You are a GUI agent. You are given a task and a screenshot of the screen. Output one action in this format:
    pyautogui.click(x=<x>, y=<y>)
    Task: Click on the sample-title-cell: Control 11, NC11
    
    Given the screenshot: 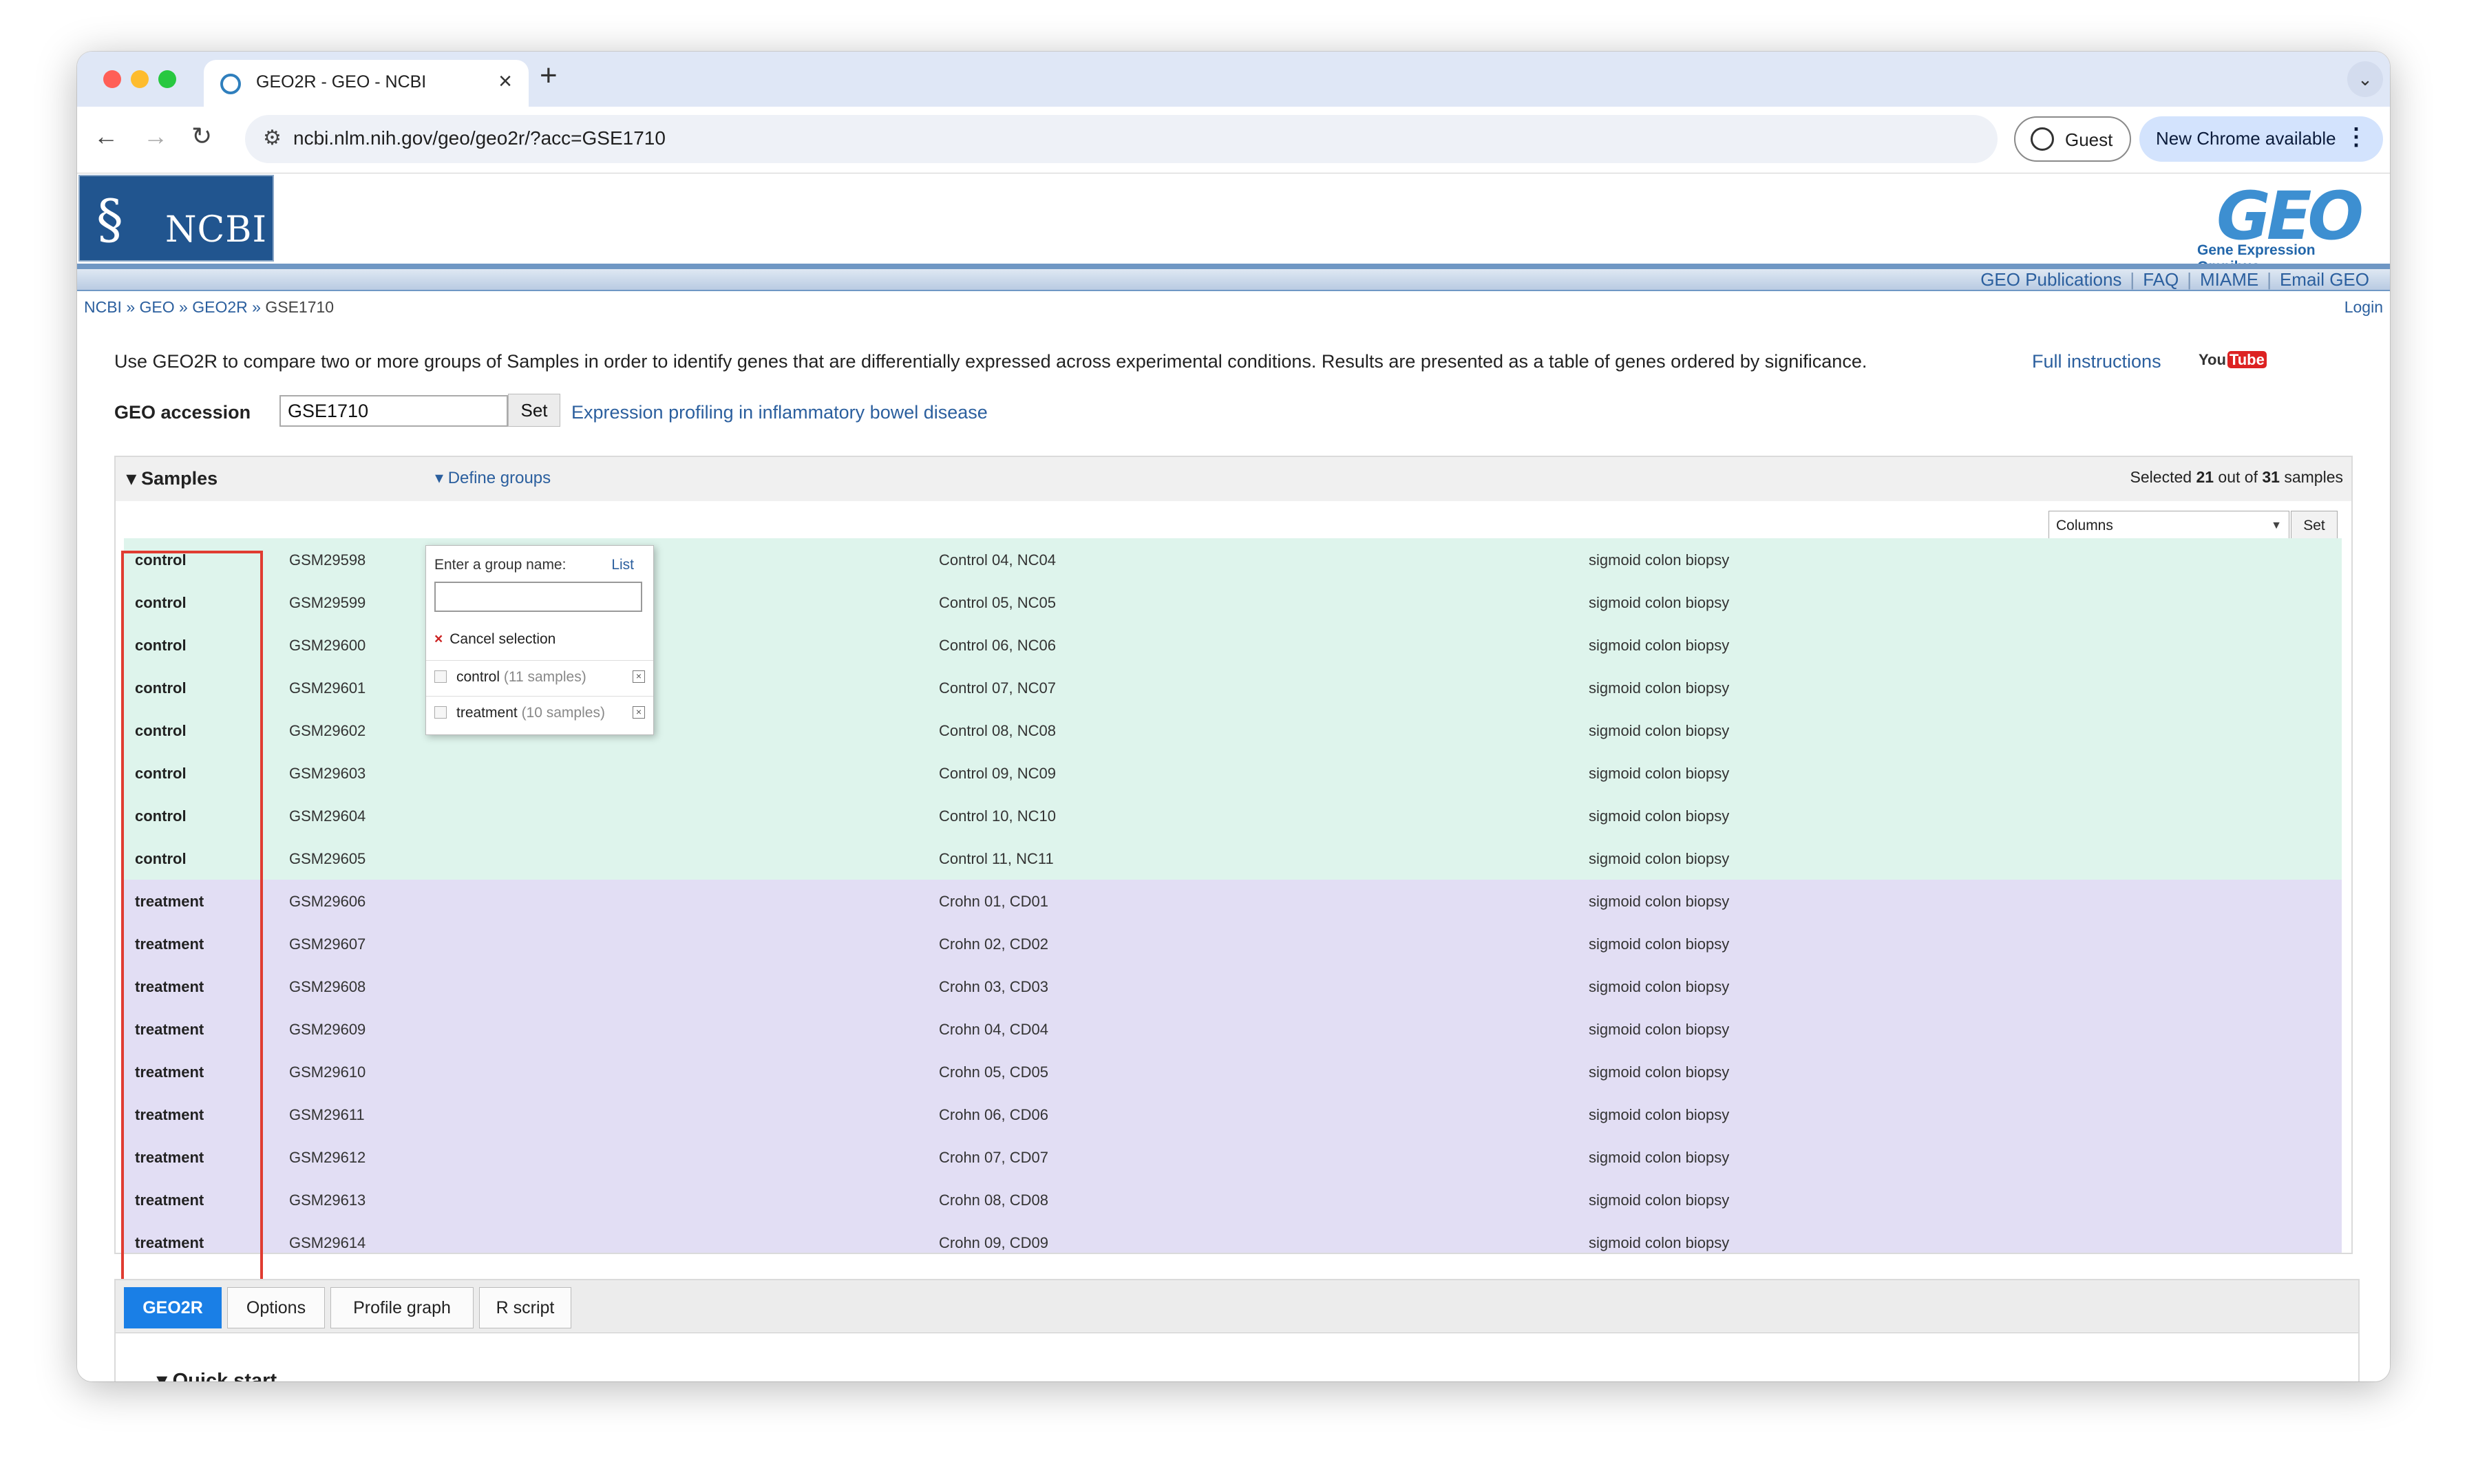 What is the action you would take?
    pyautogui.click(x=997, y=858)
    